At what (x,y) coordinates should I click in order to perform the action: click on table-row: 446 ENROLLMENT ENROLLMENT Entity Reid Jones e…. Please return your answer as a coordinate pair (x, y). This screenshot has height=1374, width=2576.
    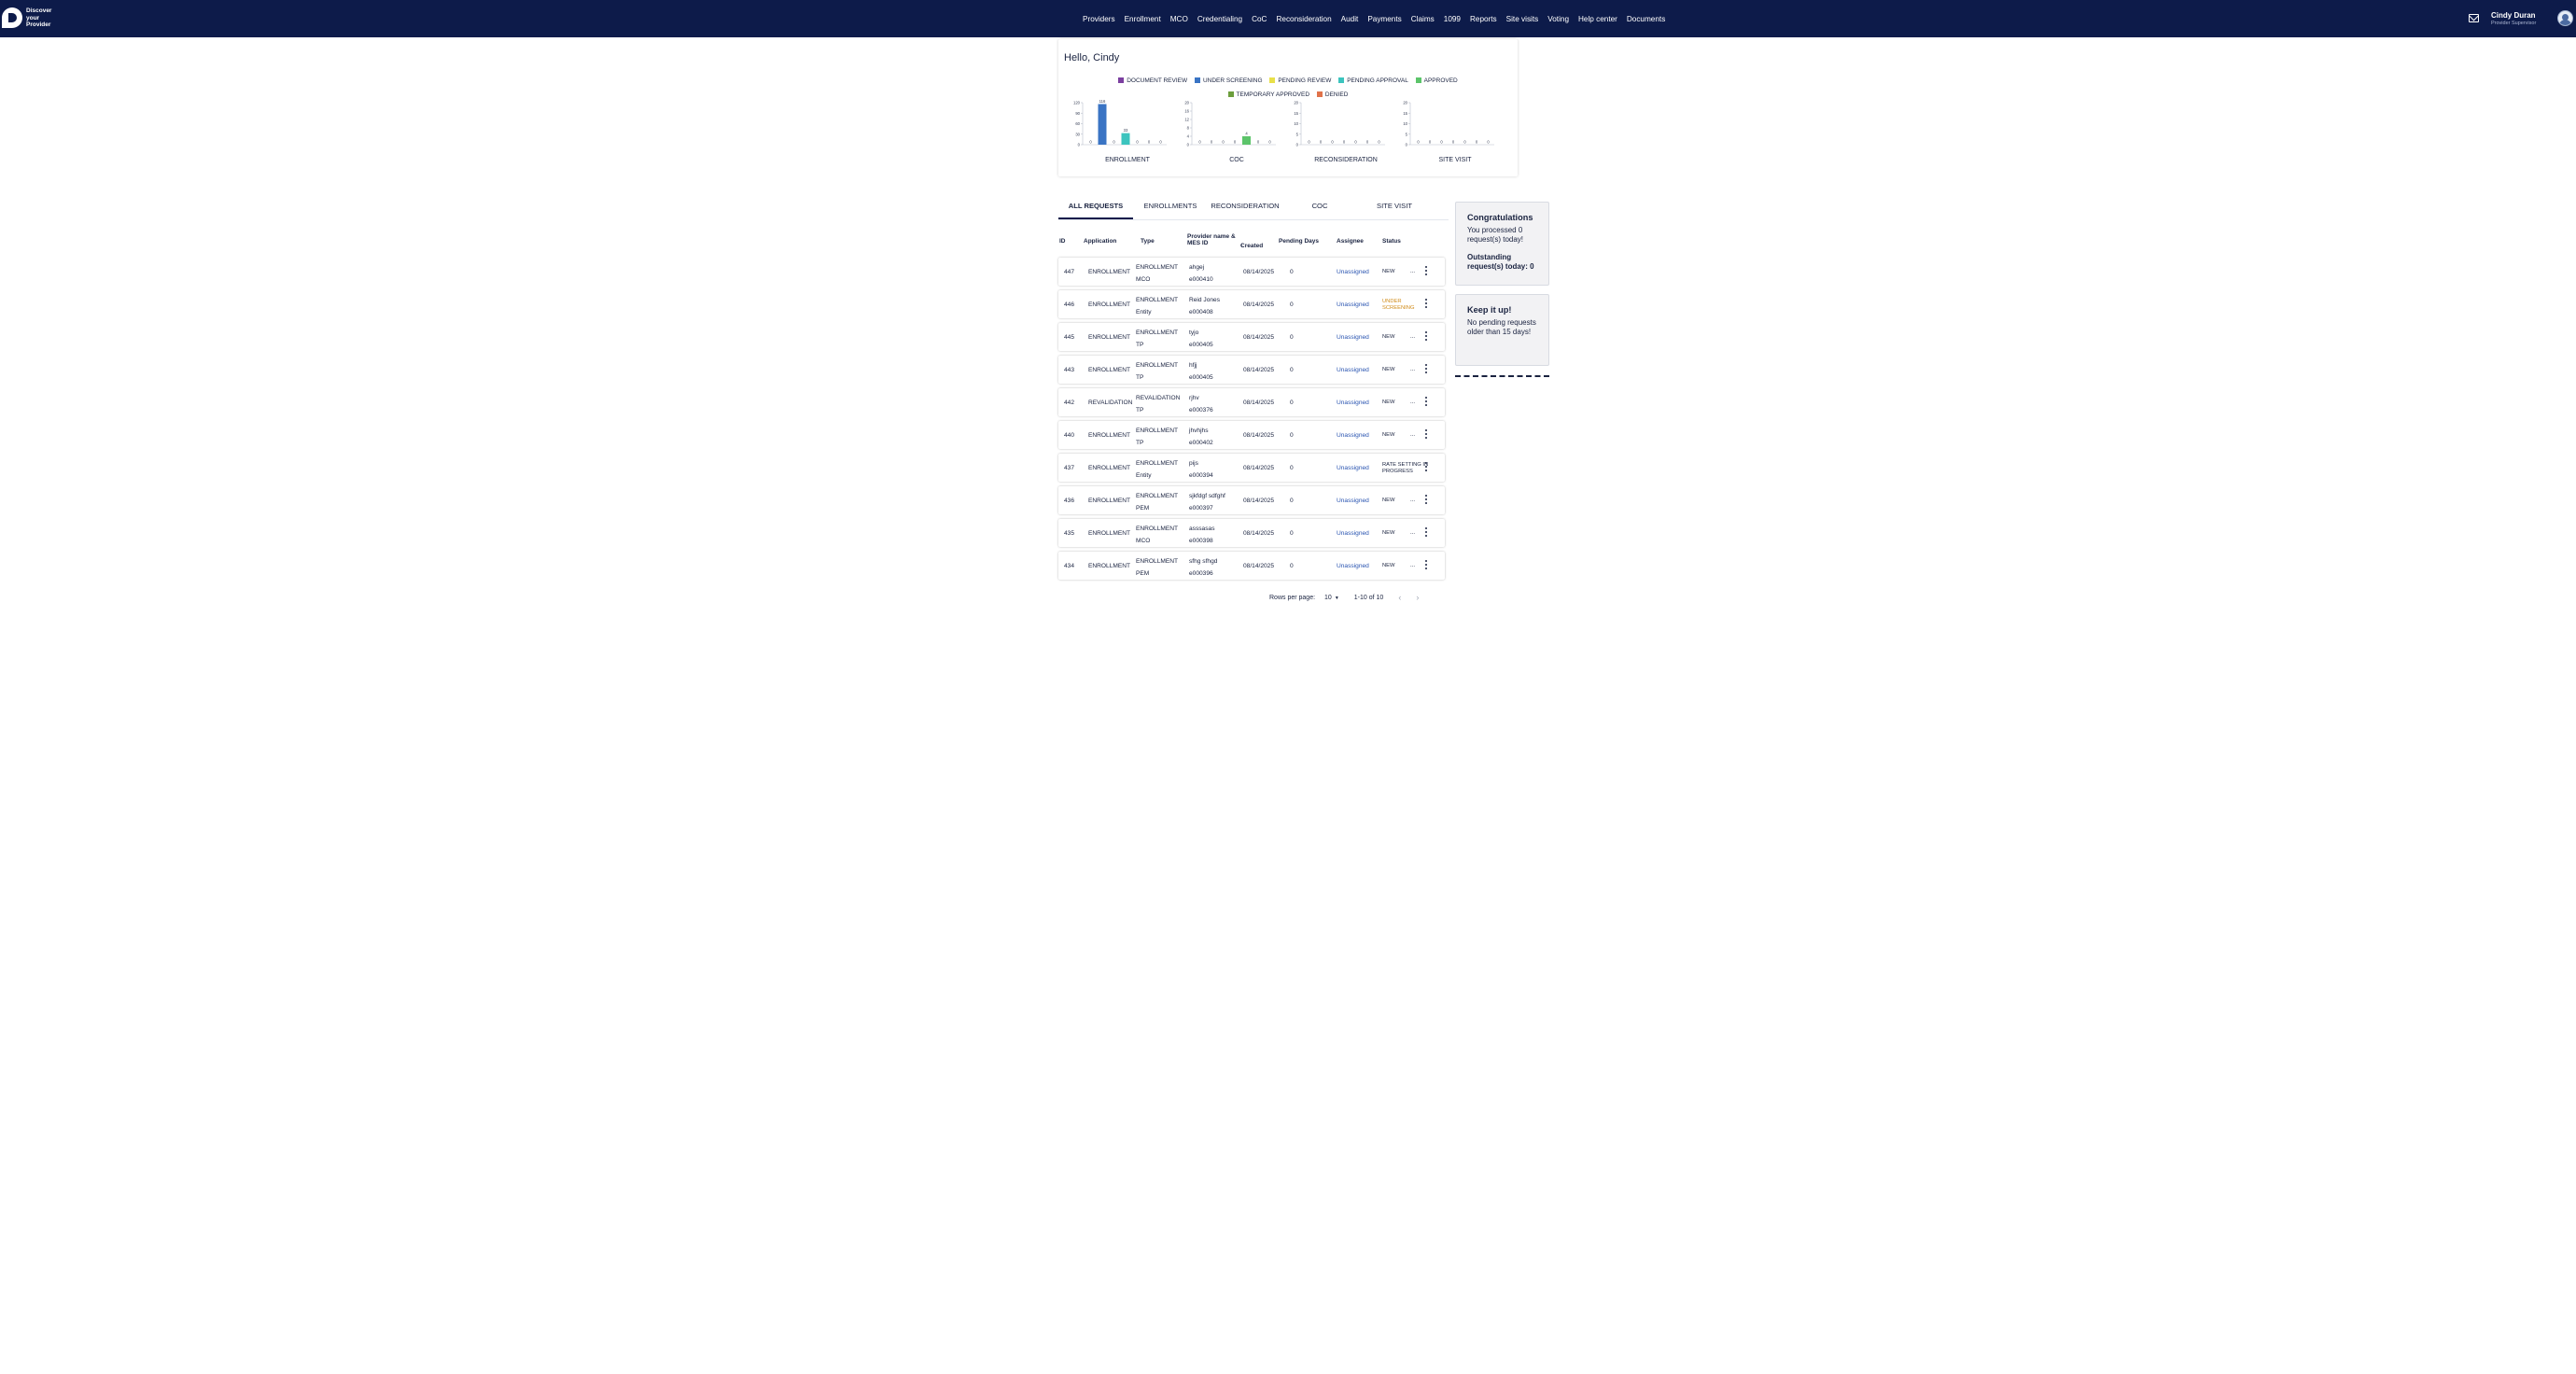
    Looking at the image, I should click on (1251, 304).